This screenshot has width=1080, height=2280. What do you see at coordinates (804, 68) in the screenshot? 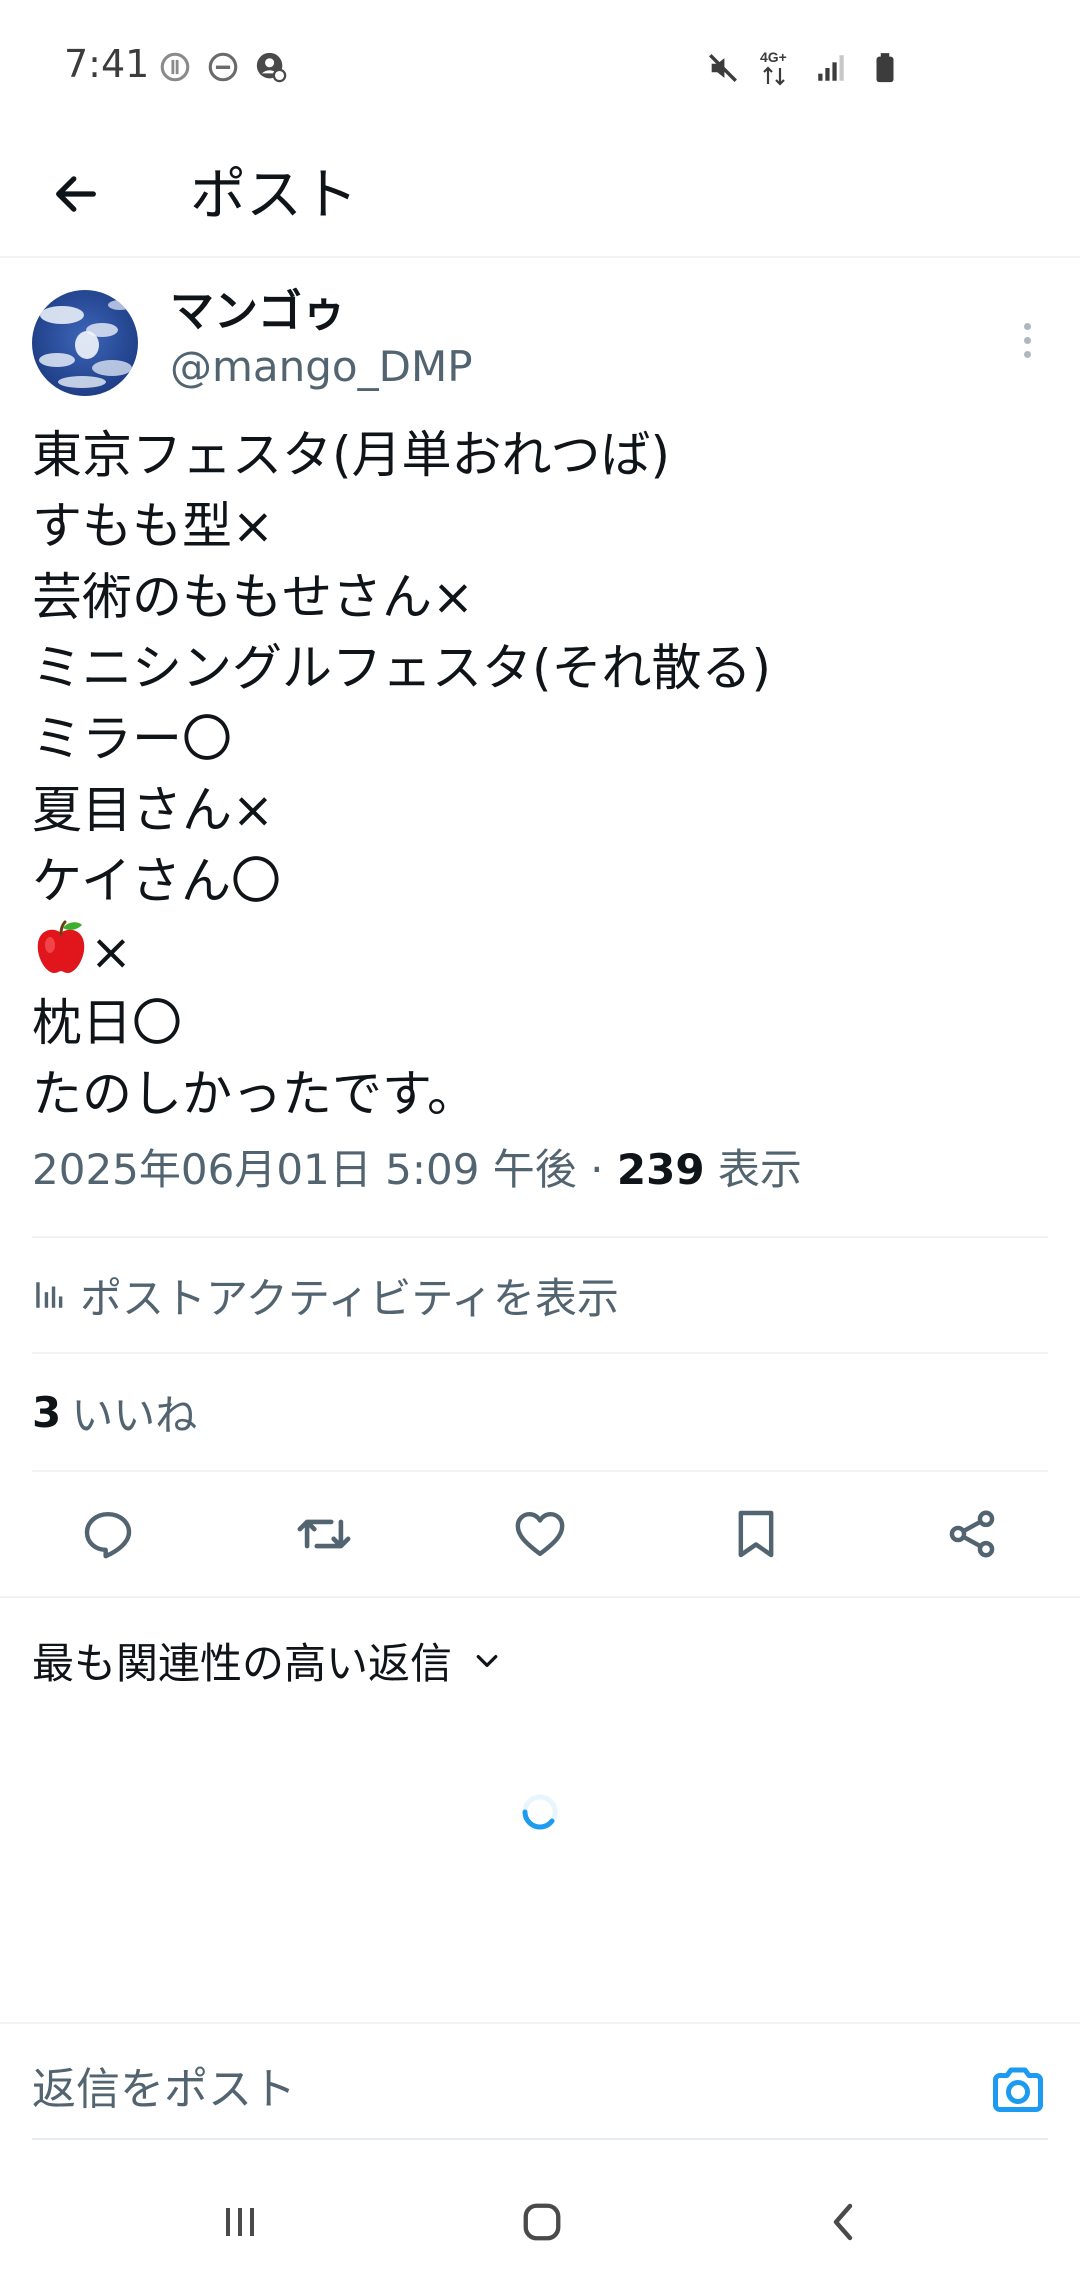
I see `status-icons-right: 4G+` at bounding box center [804, 68].